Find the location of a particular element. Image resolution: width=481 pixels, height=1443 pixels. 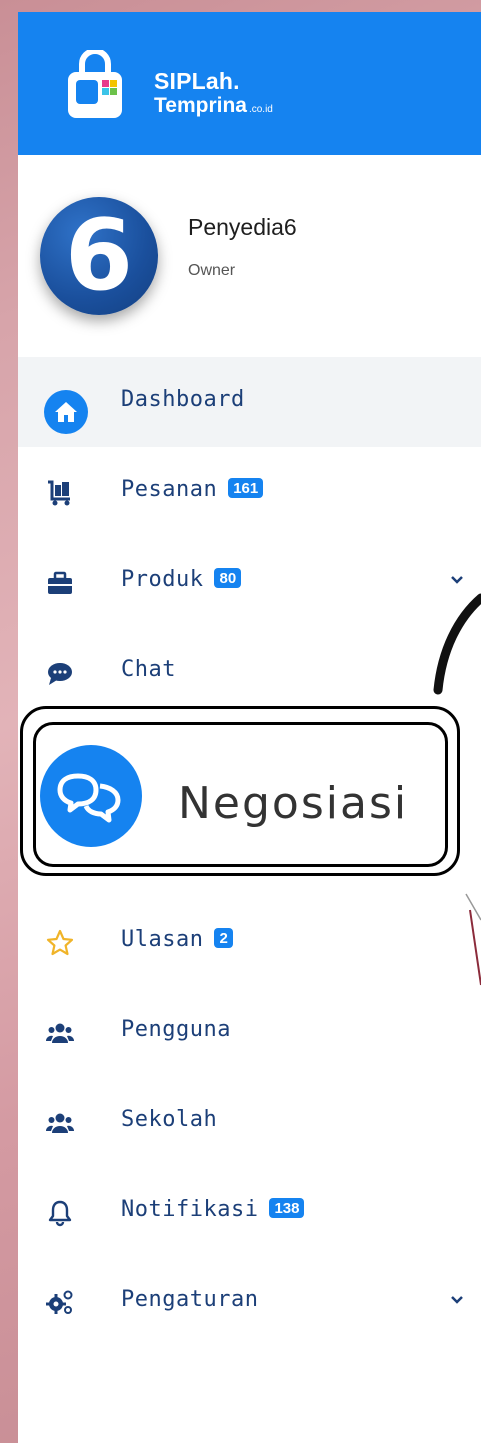

brand-subname: Temprina .co.id is located at coordinates (213, 105).